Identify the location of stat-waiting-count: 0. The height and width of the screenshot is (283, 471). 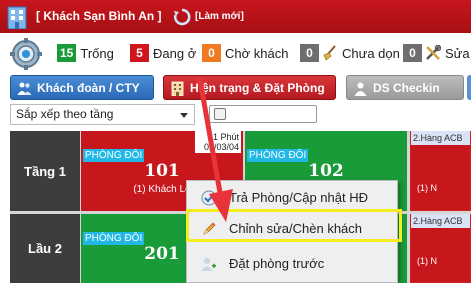
(211, 53).